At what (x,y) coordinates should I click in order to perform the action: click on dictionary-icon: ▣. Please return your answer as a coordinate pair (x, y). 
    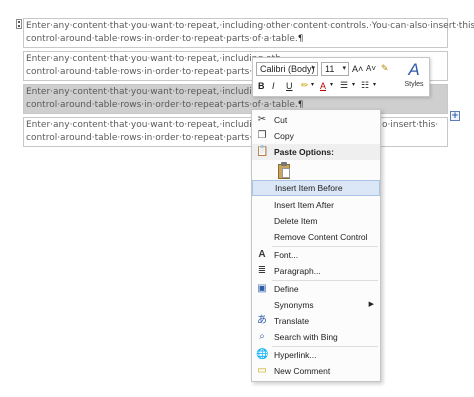
    Looking at the image, I should click on (262, 288).